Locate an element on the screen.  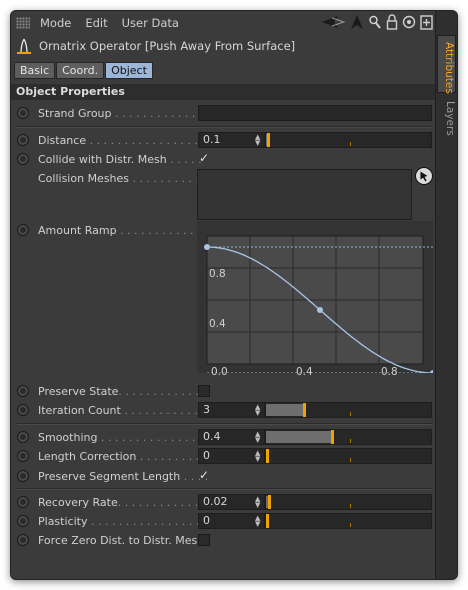
param-label: Distance is located at coordinates (62, 140).